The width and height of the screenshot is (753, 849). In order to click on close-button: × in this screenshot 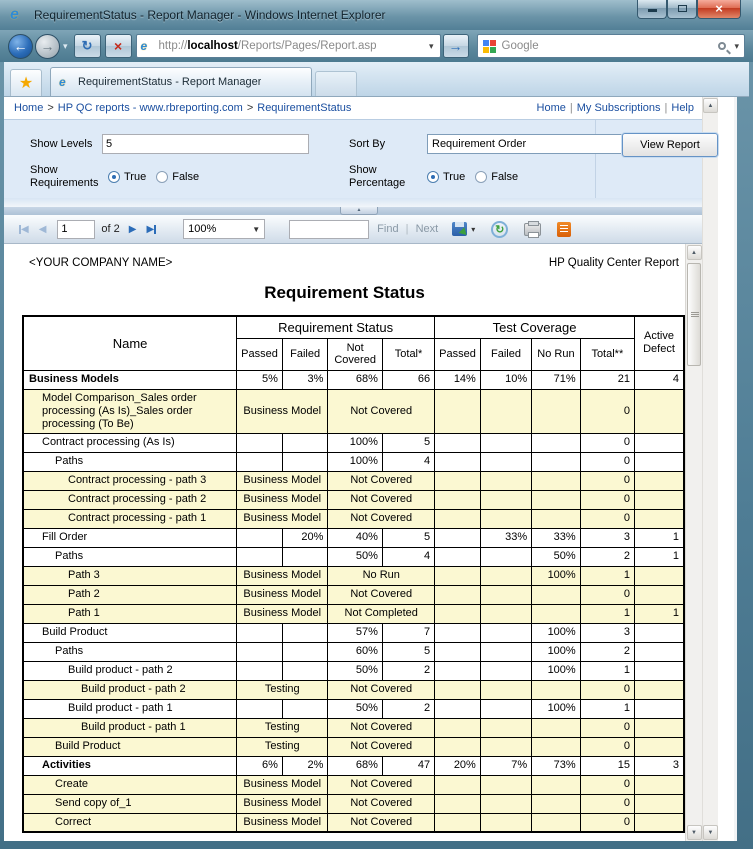, I will do `click(719, 9)`.